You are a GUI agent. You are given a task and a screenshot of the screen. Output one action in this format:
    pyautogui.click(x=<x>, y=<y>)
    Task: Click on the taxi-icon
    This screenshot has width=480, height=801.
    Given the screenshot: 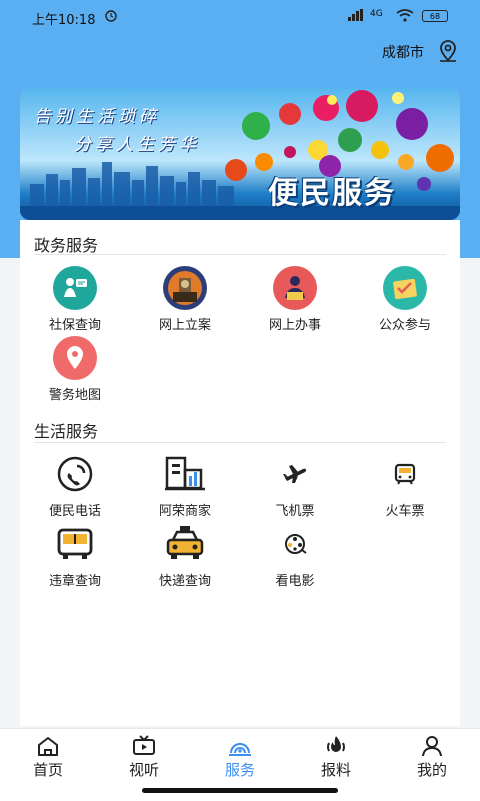 What is the action you would take?
    pyautogui.click(x=185, y=542)
    